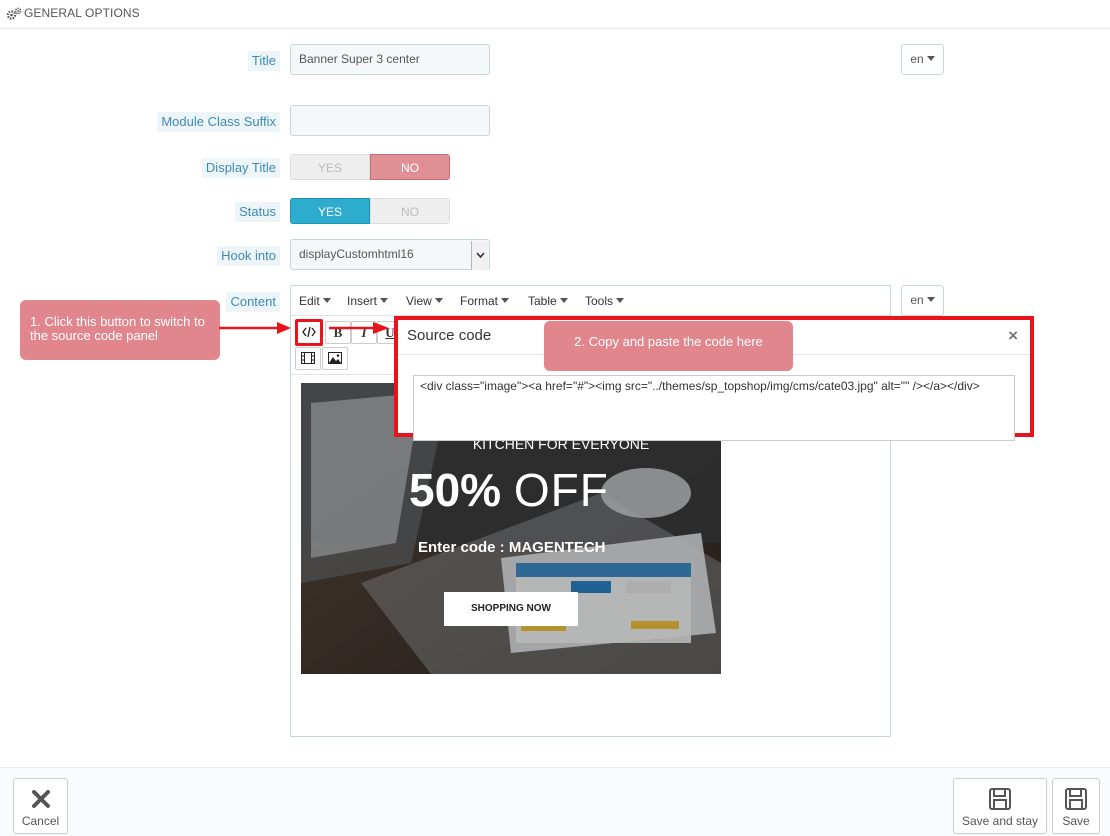  Describe the element at coordinates (1013, 335) in the screenshot. I see `close-icon: ×` at that location.